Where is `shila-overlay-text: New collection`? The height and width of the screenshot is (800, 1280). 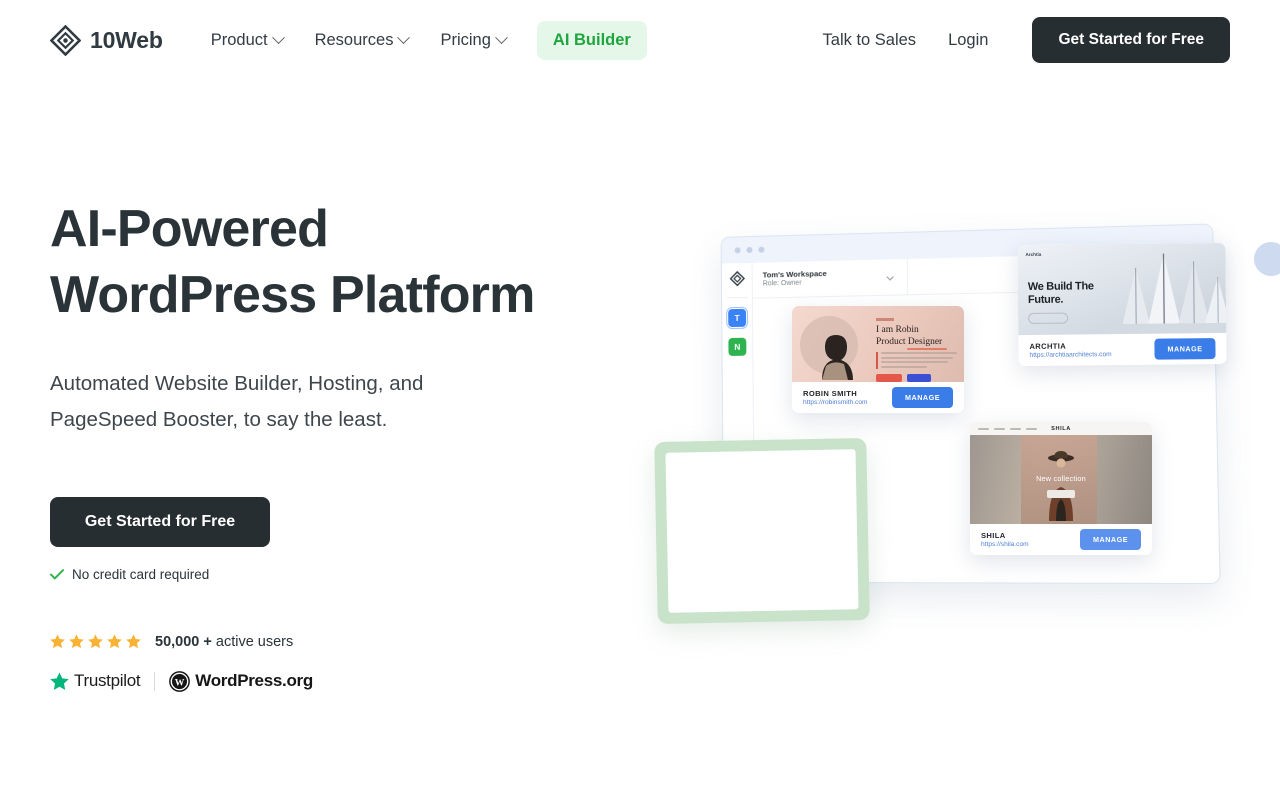
shila-overlay-text: New collection is located at coordinates (1061, 479).